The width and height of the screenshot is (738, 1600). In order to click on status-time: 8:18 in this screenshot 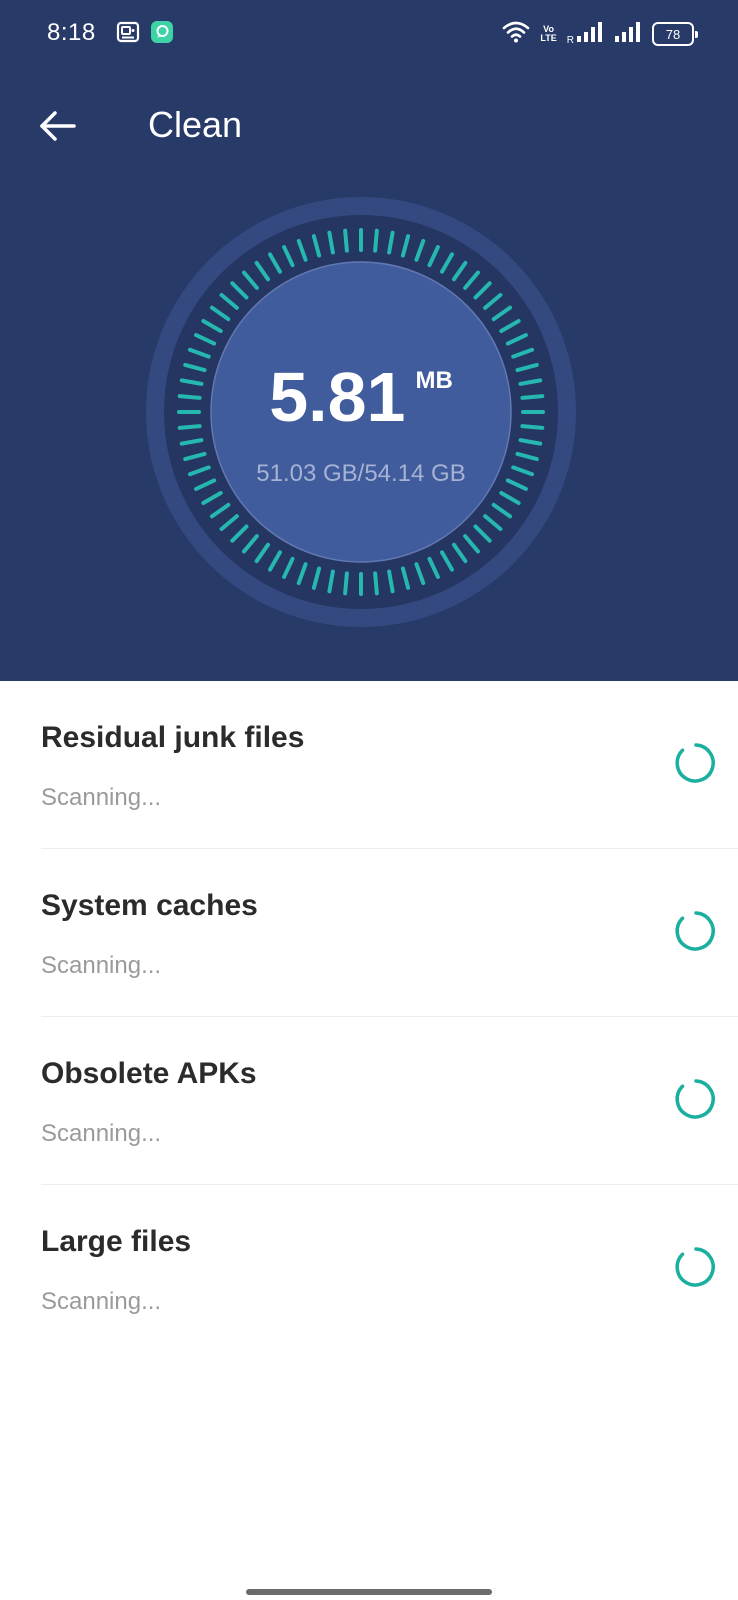, I will do `click(71, 32)`.